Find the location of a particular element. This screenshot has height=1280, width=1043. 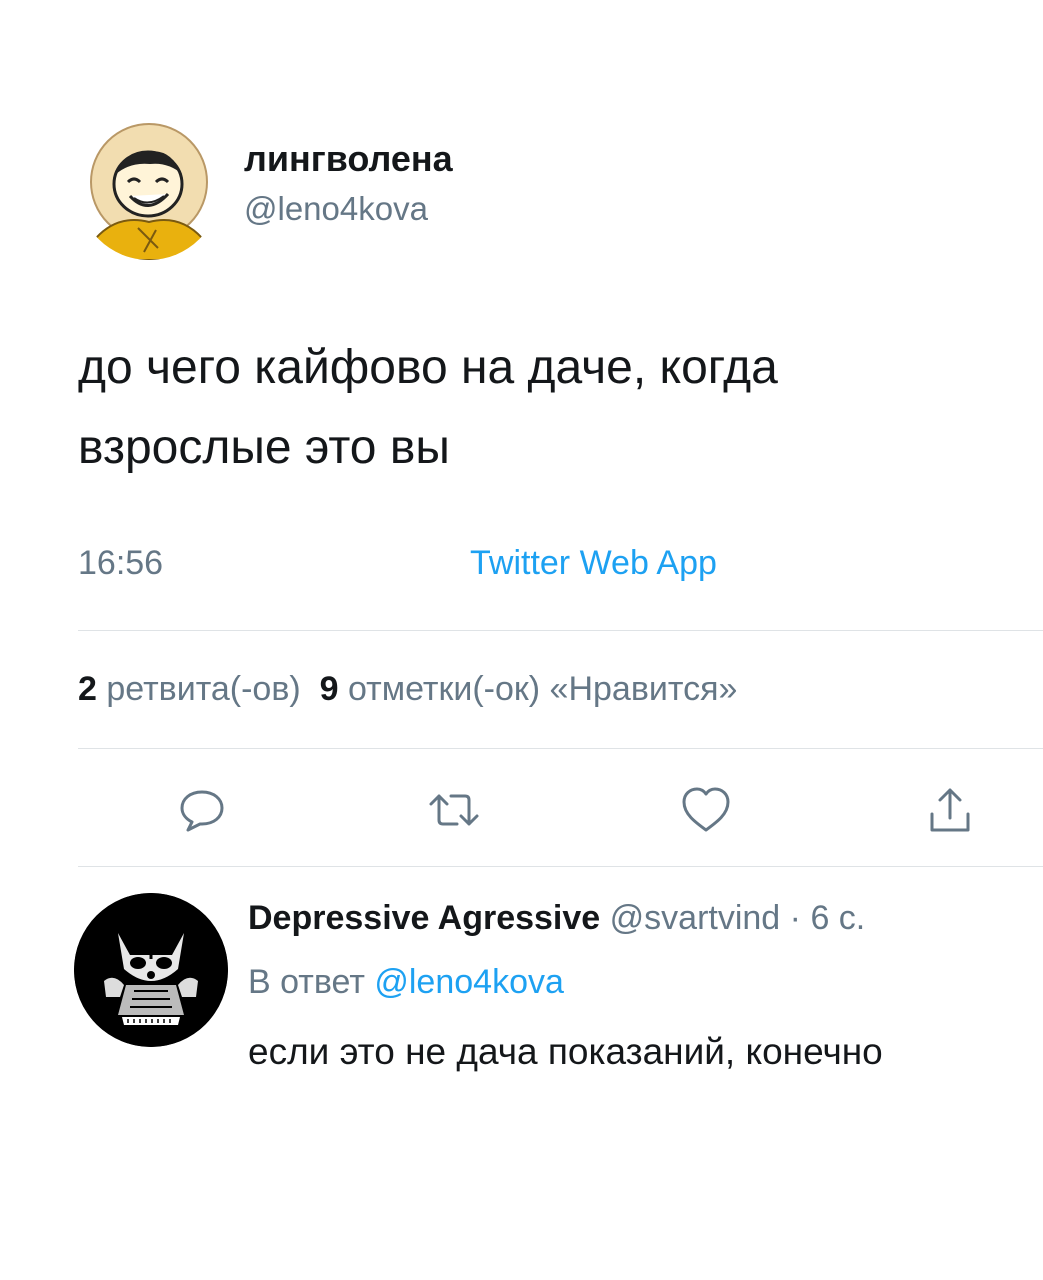

author-handle: @leno4kova is located at coordinates (348, 209).